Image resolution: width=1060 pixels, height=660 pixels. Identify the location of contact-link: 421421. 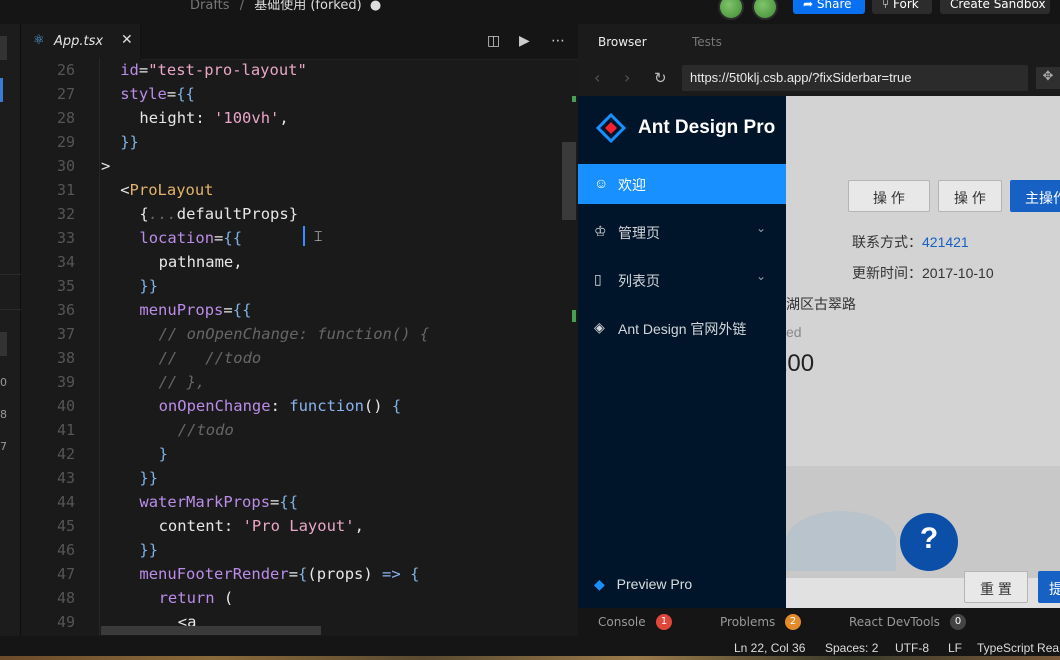
(945, 242).